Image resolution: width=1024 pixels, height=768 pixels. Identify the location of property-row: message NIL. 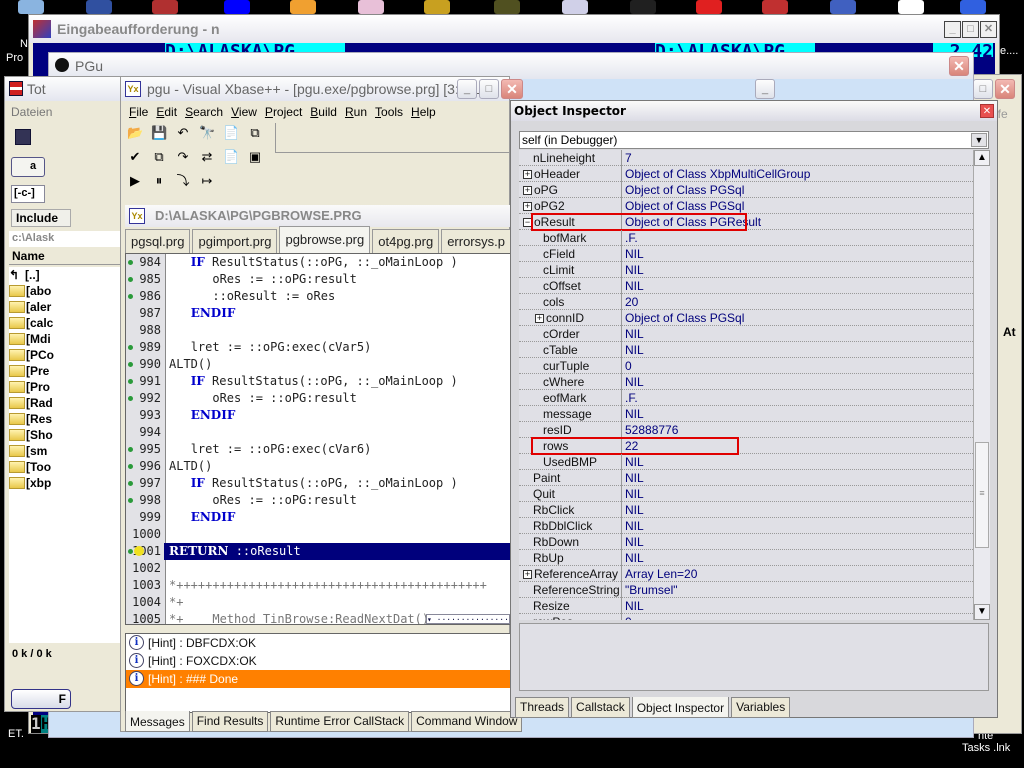
(746, 414).